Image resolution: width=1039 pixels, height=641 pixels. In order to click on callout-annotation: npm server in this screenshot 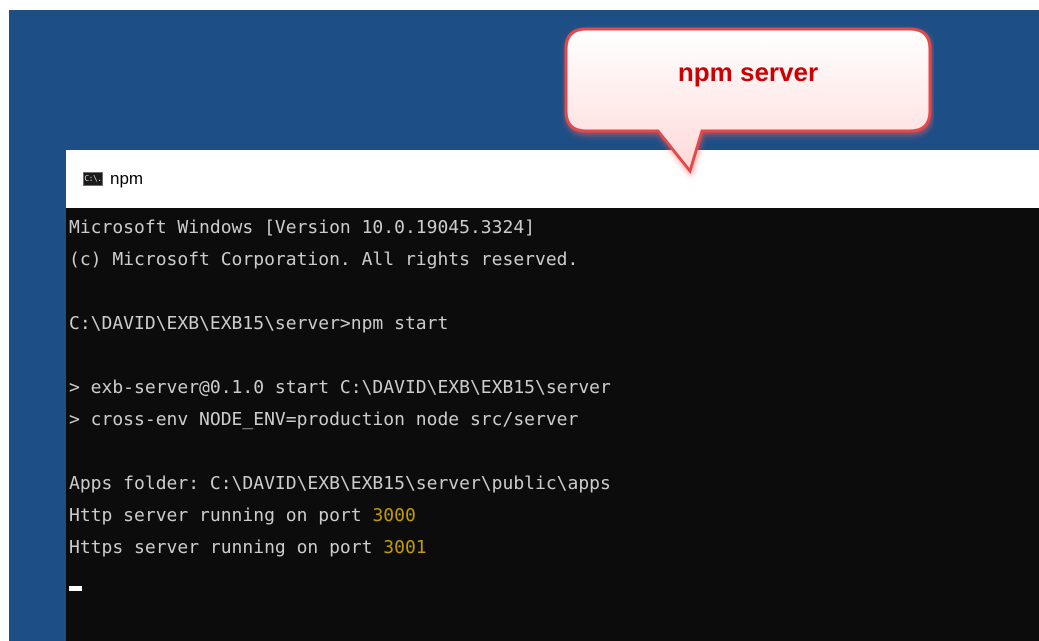, I will do `click(748, 99)`.